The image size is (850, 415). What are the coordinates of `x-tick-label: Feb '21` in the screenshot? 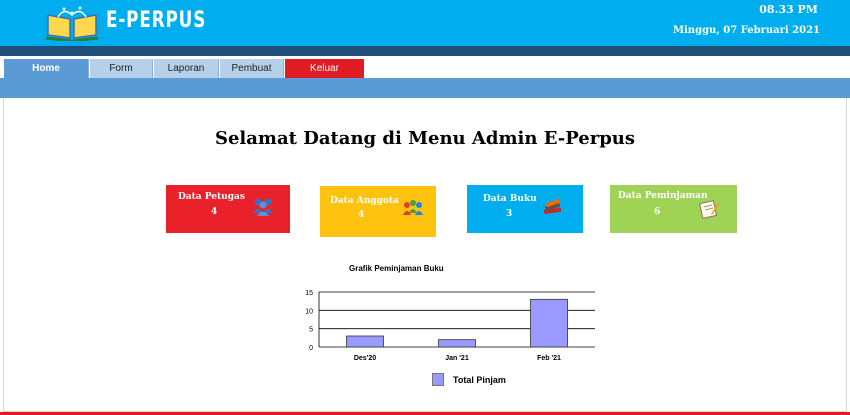 It's located at (549, 358).